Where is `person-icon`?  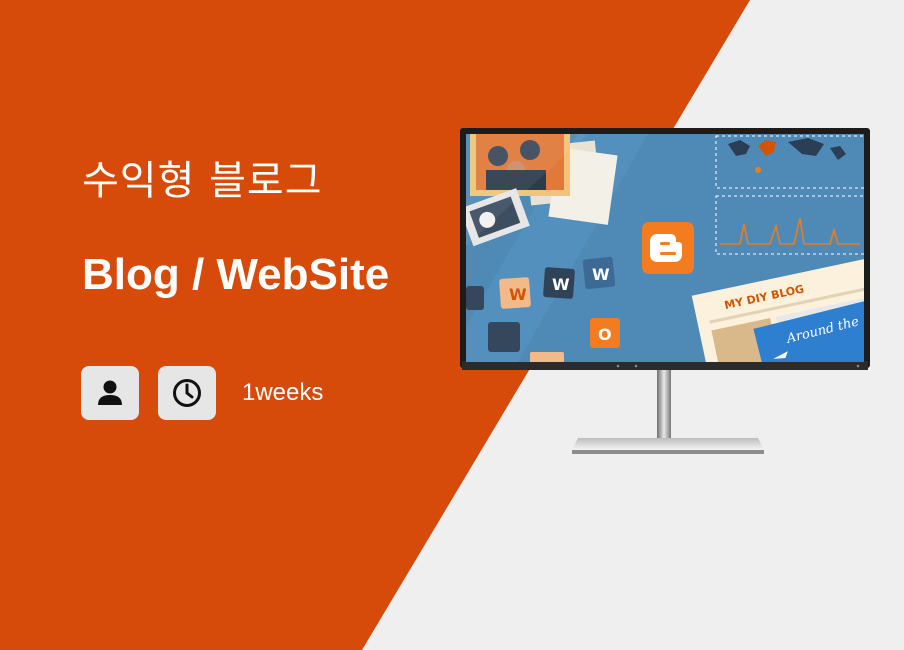
person-icon is located at coordinates (110, 392).